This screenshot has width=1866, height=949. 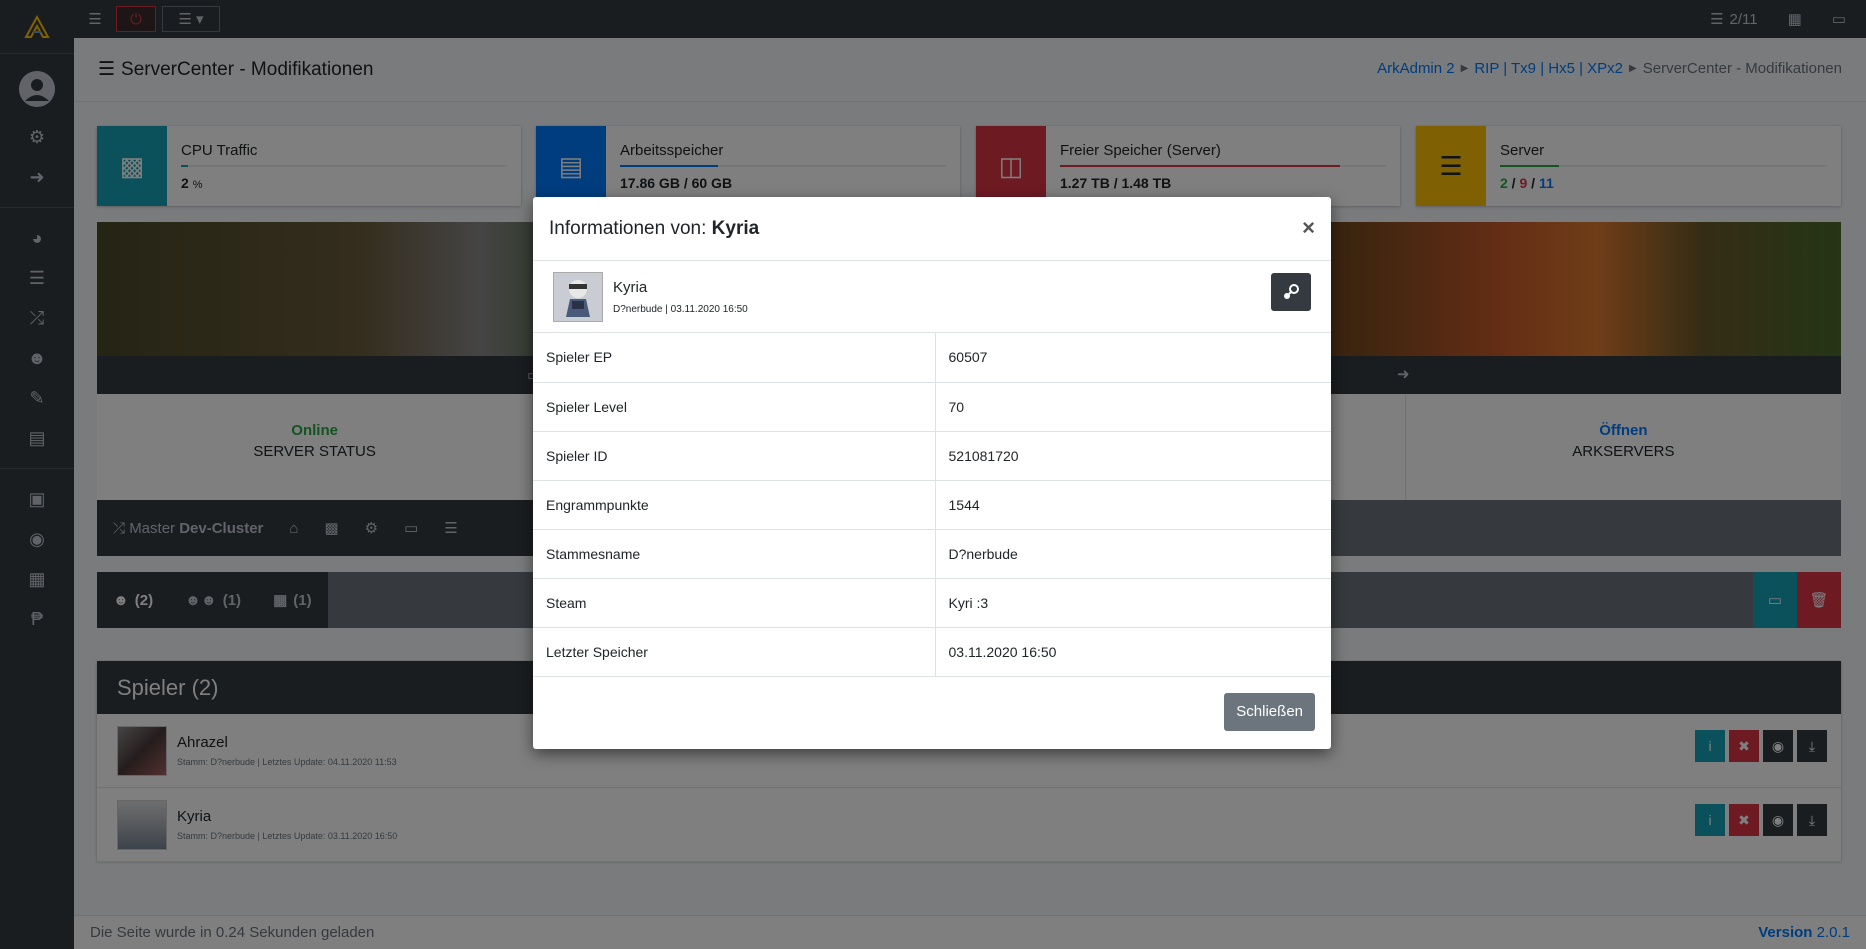 What do you see at coordinates (1269, 711) in the screenshot?
I see `close-button: Schließen` at bounding box center [1269, 711].